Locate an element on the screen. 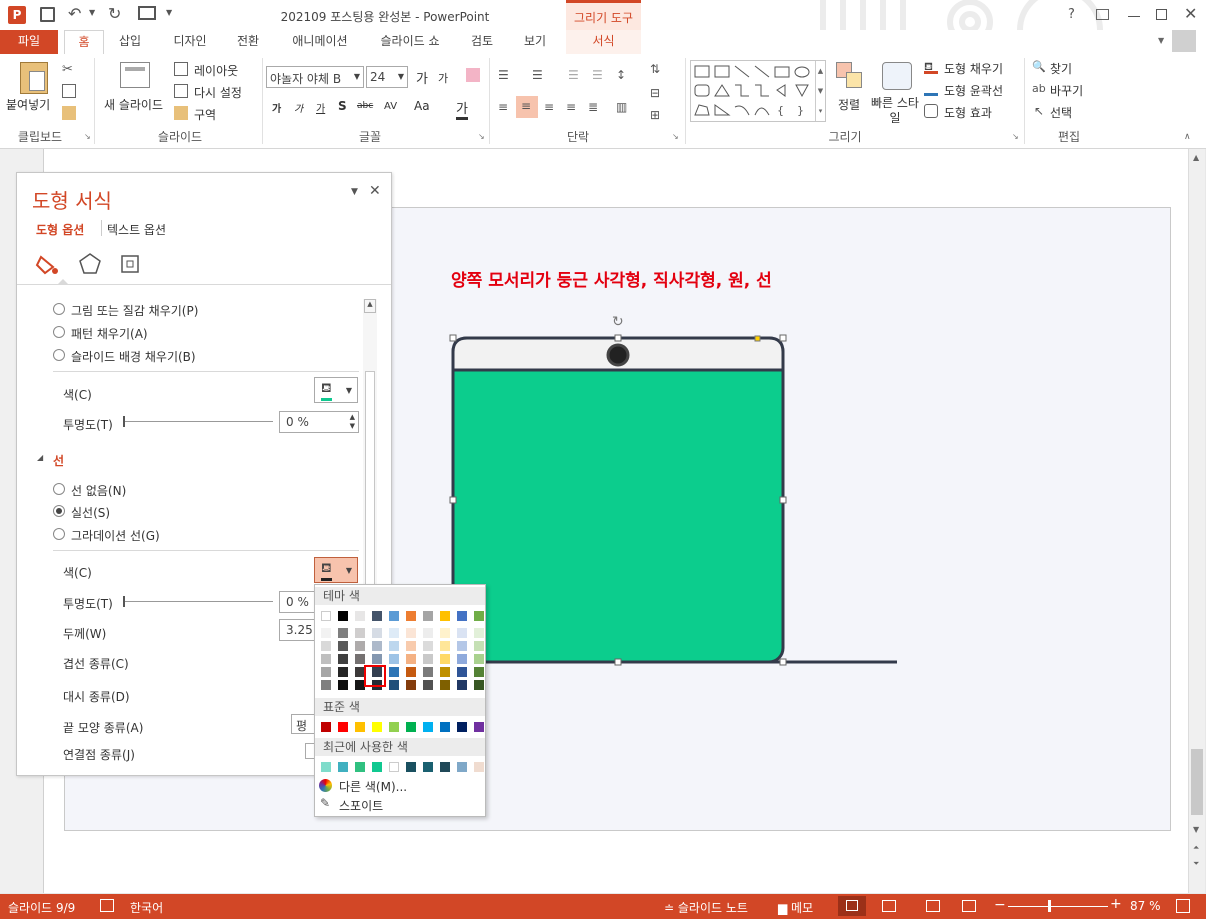 The image size is (1206, 919). rotate-handle-icon: ↻ is located at coordinates (618, 322).